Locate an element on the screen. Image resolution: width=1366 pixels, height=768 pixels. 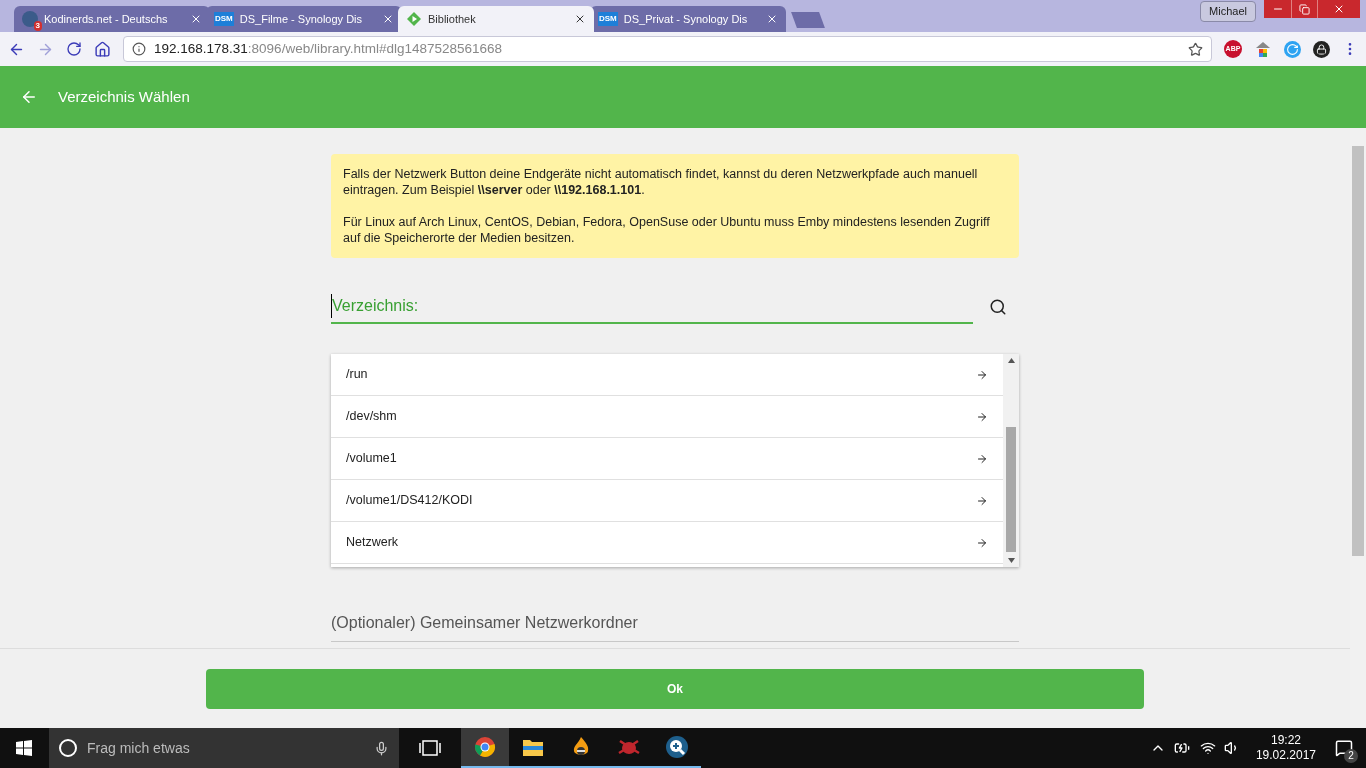
scroll-down-icon is located at coordinates (1011, 560).